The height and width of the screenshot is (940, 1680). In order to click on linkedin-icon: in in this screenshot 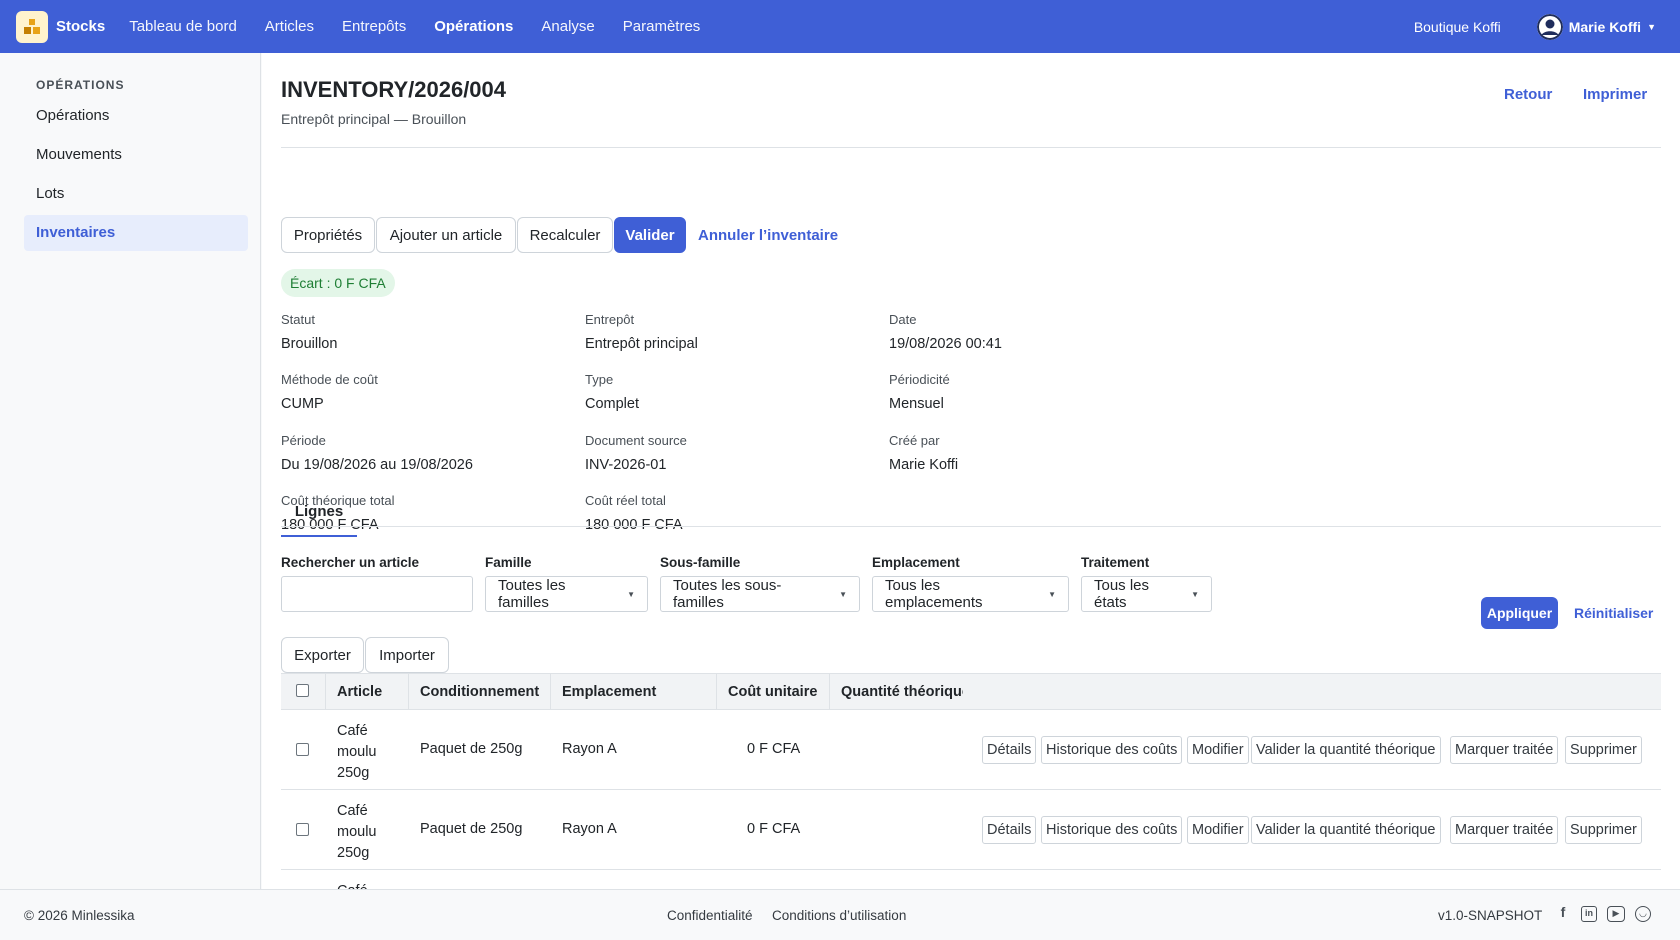, I will do `click(1589, 914)`.